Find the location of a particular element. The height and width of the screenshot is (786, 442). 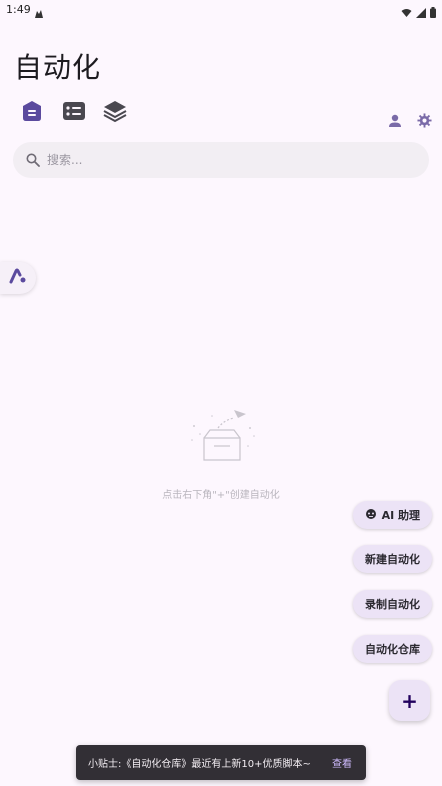

tab-home is located at coordinates (32, 113).